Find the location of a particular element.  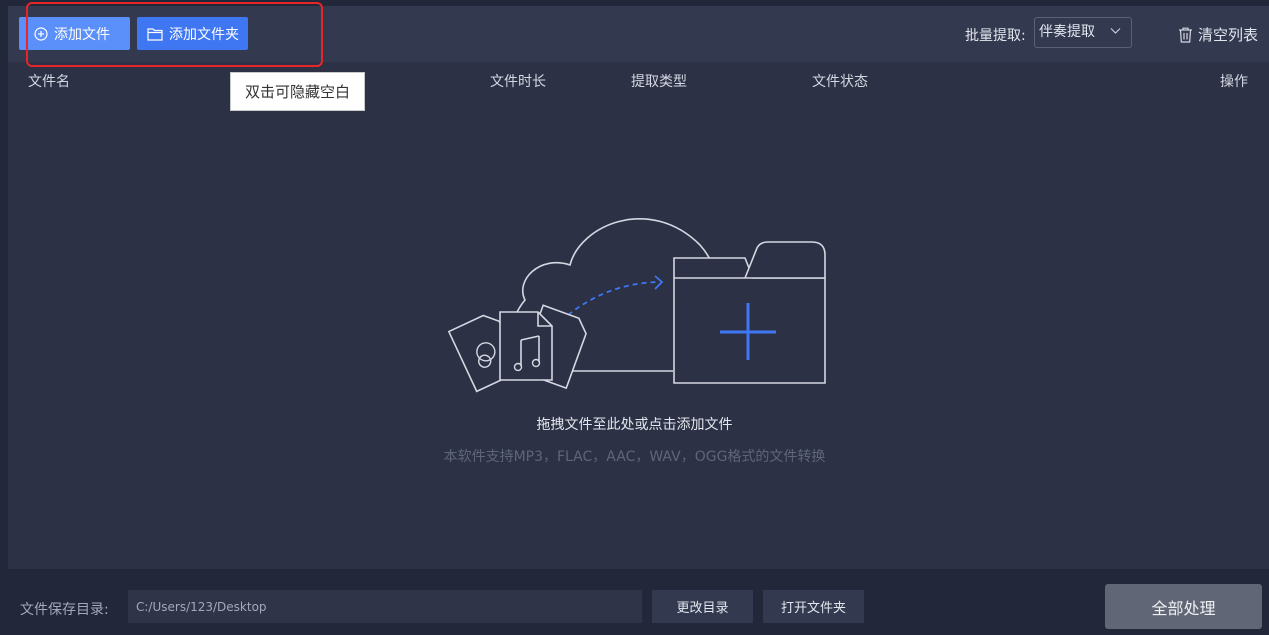

add-file-label: 添加文件 is located at coordinates (82, 34).